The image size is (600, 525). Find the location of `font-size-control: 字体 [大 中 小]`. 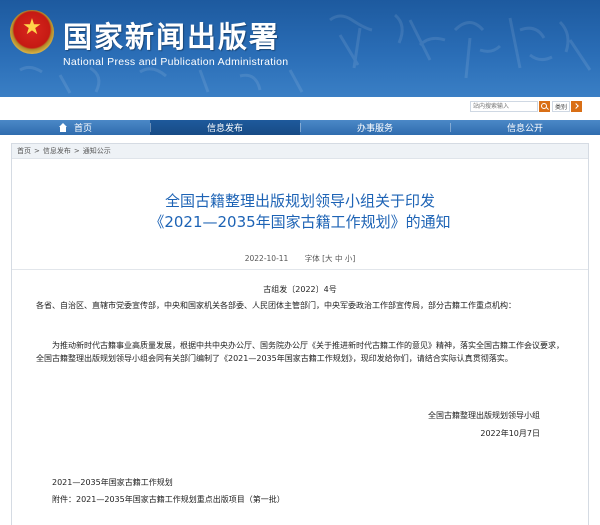

font-size-control: 字体 [大 中 小] is located at coordinates (330, 258).